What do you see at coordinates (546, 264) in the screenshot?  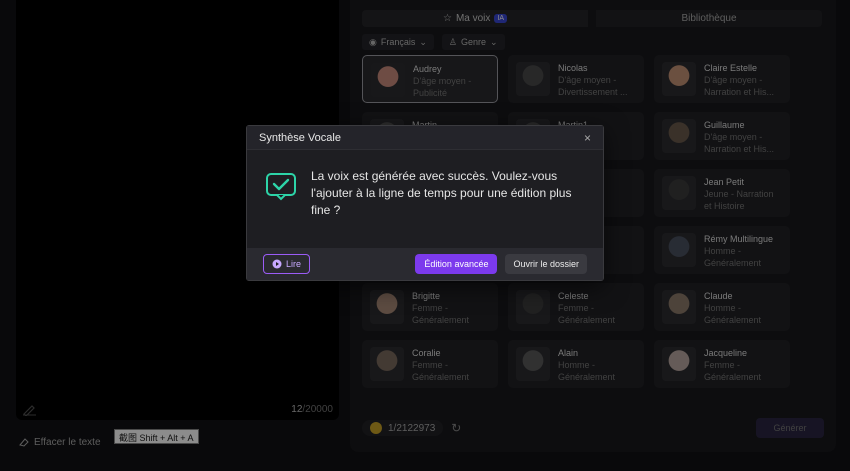 I see `open-folder-button: Ouvrir le dossier` at bounding box center [546, 264].